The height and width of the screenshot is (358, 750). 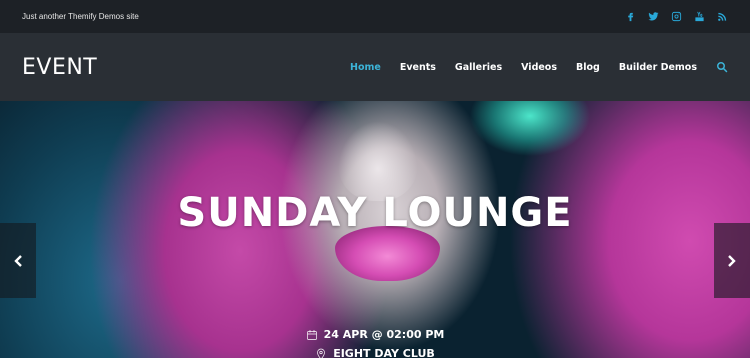 I want to click on youtube-icon, so click(x=699, y=16).